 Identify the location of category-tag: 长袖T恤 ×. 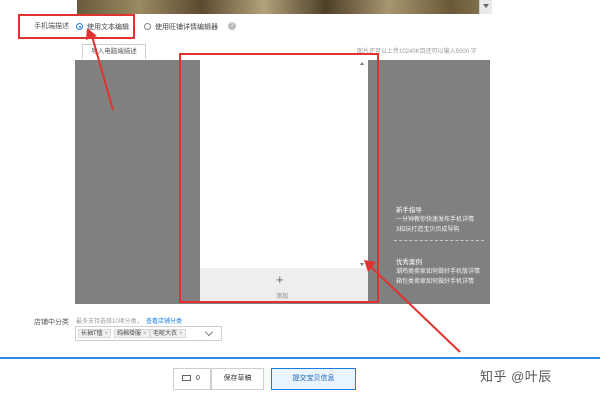
(95, 333).